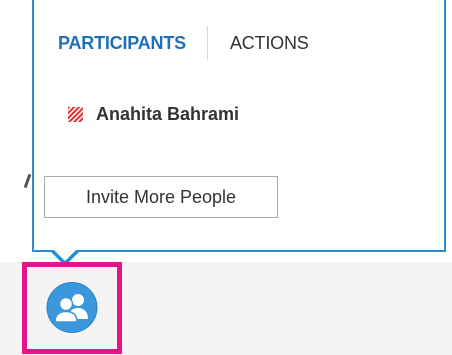  I want to click on participants-button, so click(72, 307).